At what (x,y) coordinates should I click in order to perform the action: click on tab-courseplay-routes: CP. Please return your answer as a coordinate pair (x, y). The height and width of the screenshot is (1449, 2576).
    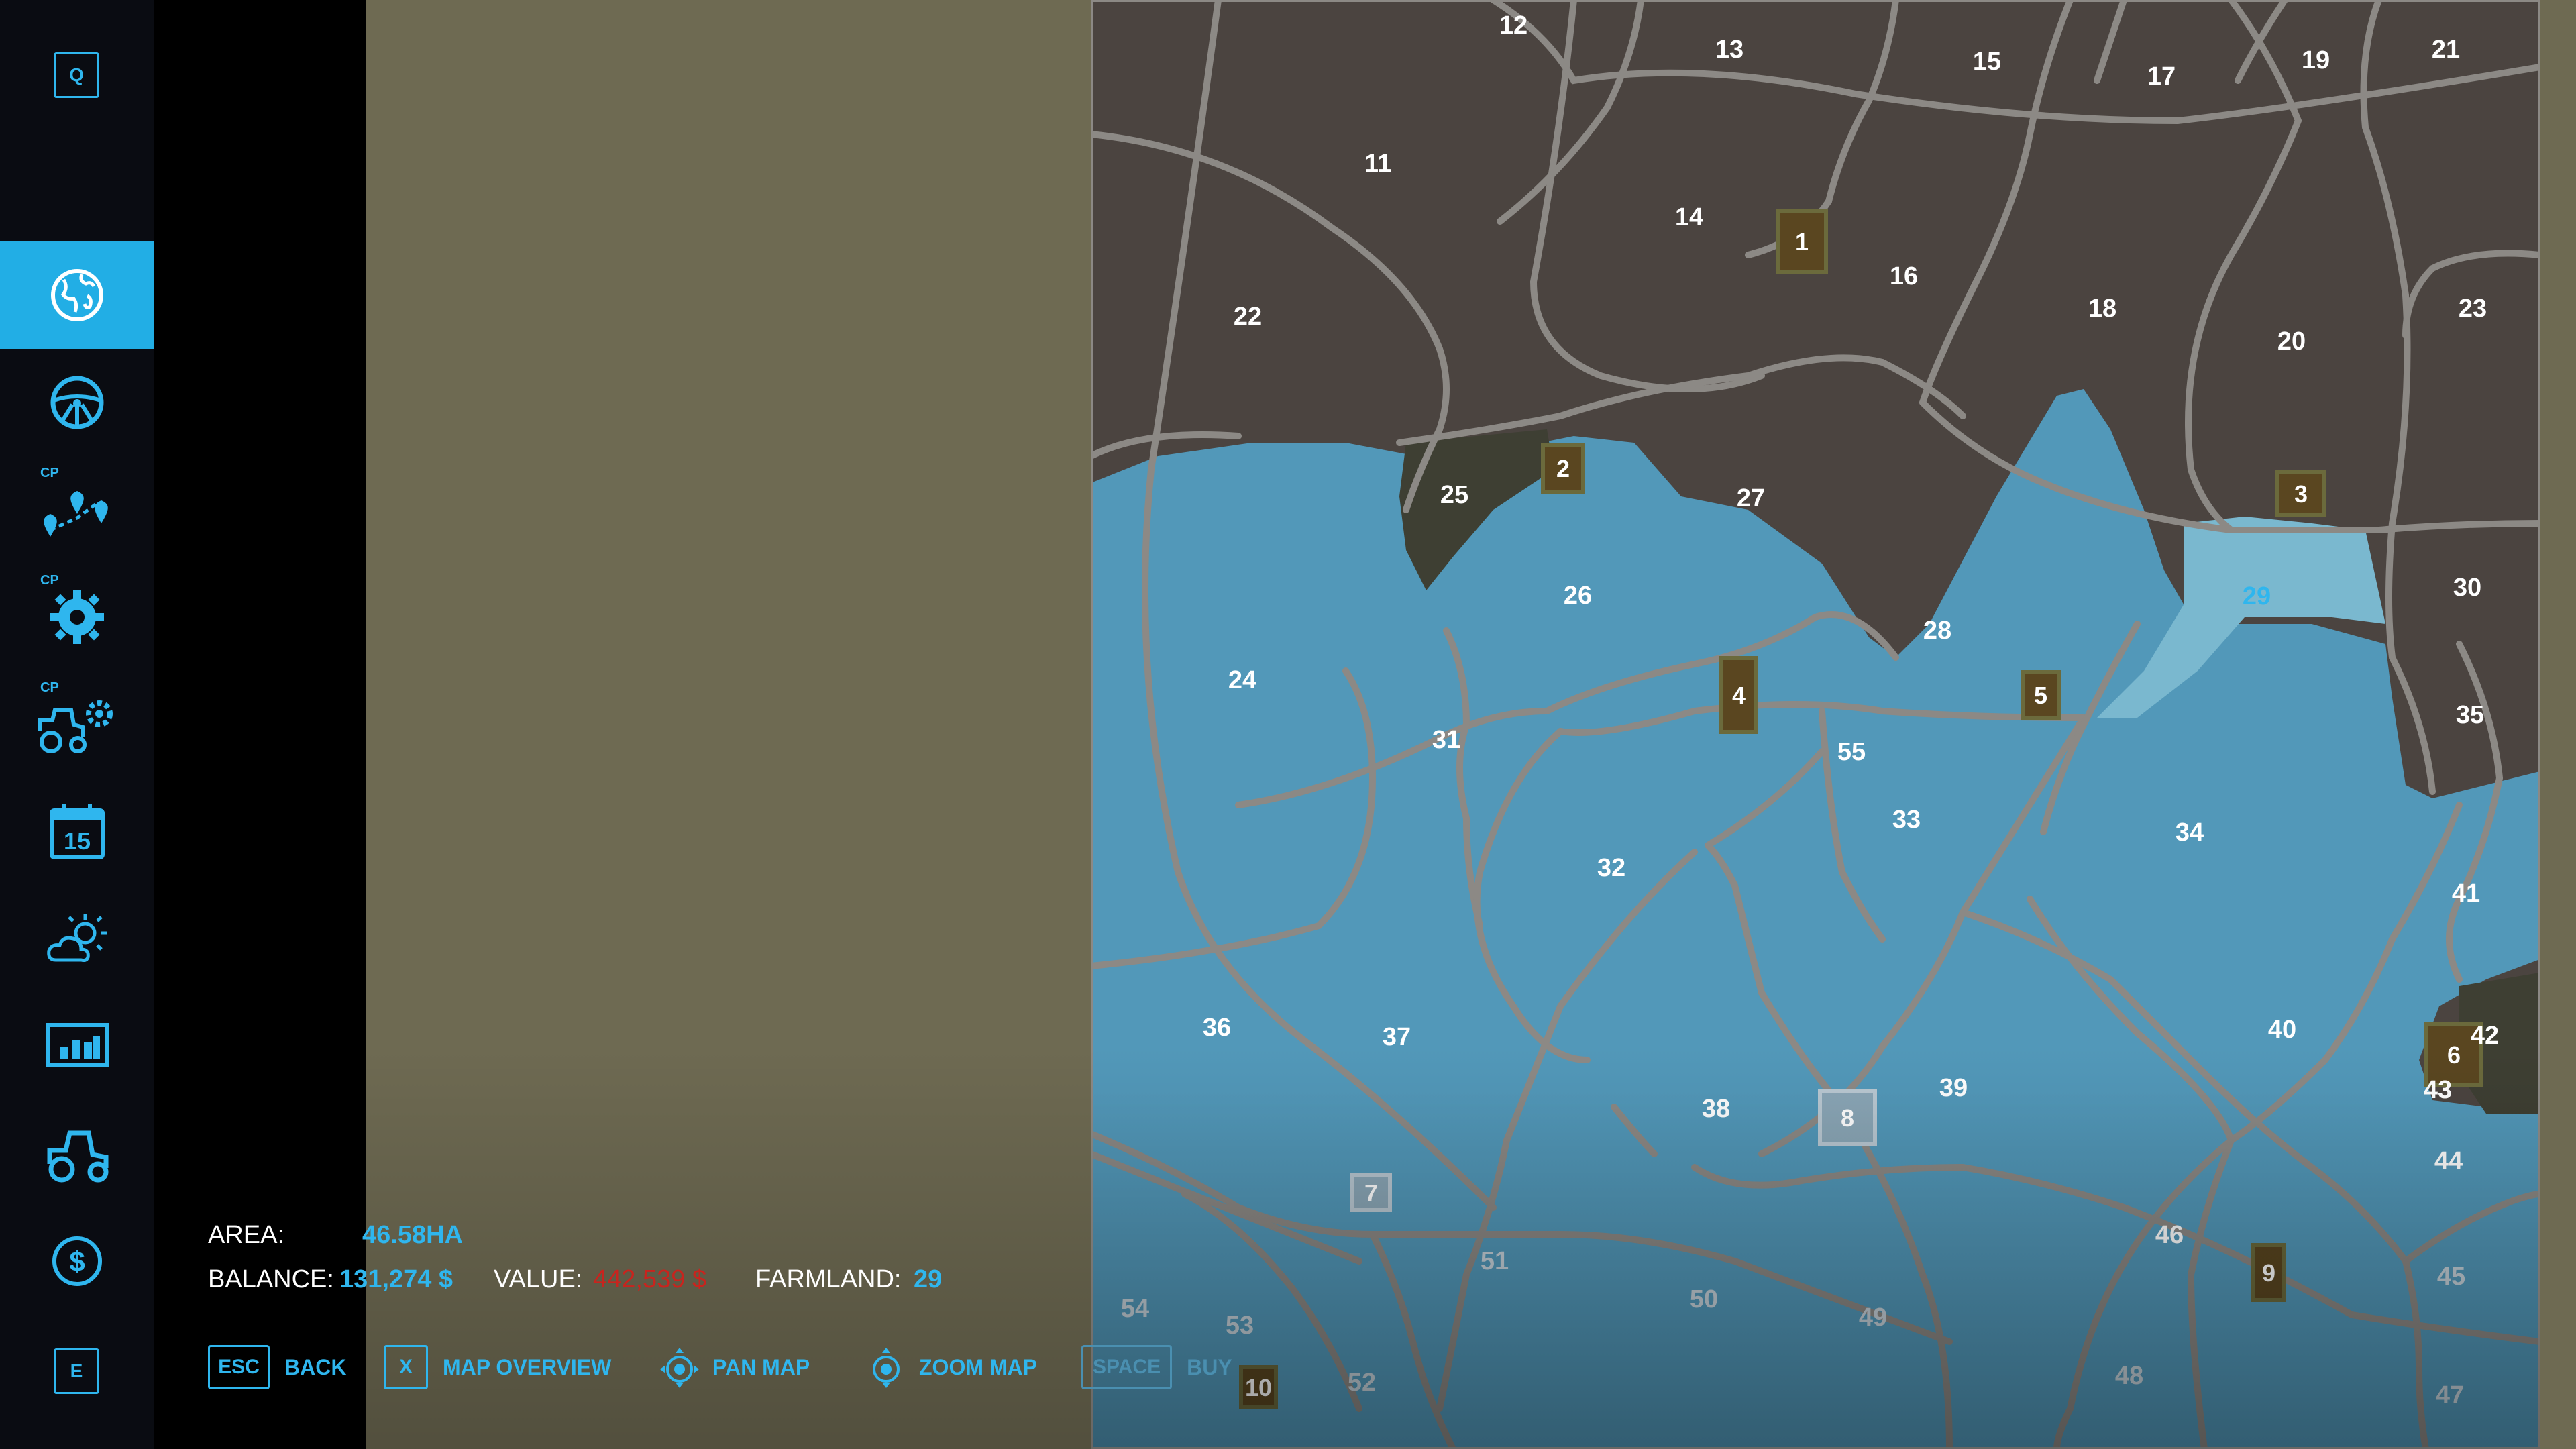
    Looking at the image, I should click on (77, 510).